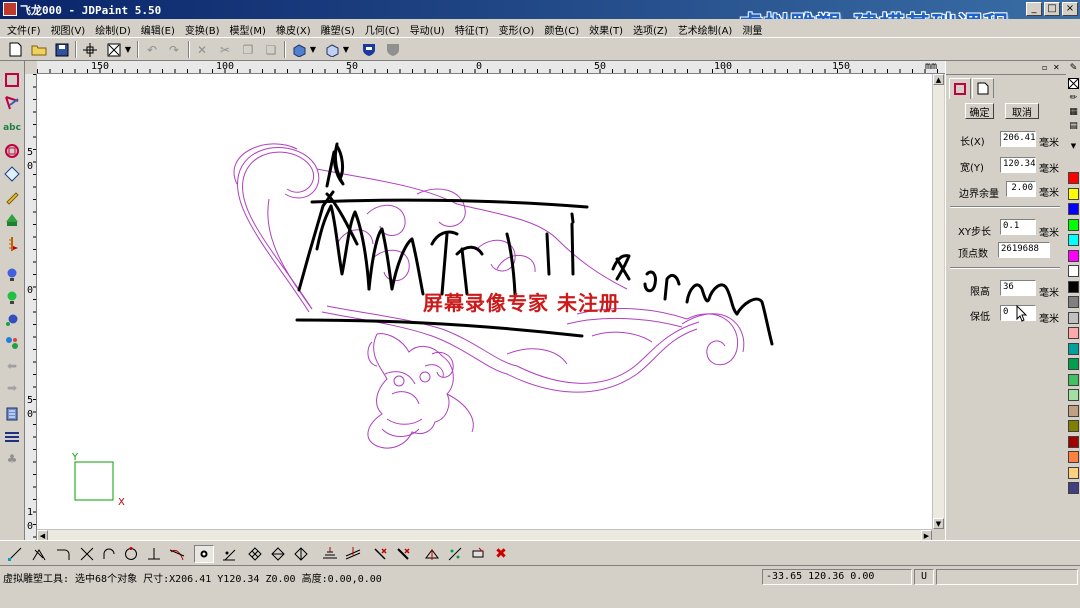 The width and height of the screenshot is (1080, 608). Describe the element at coordinates (12, 197) in the screenshot. I see `brush-icon` at that location.